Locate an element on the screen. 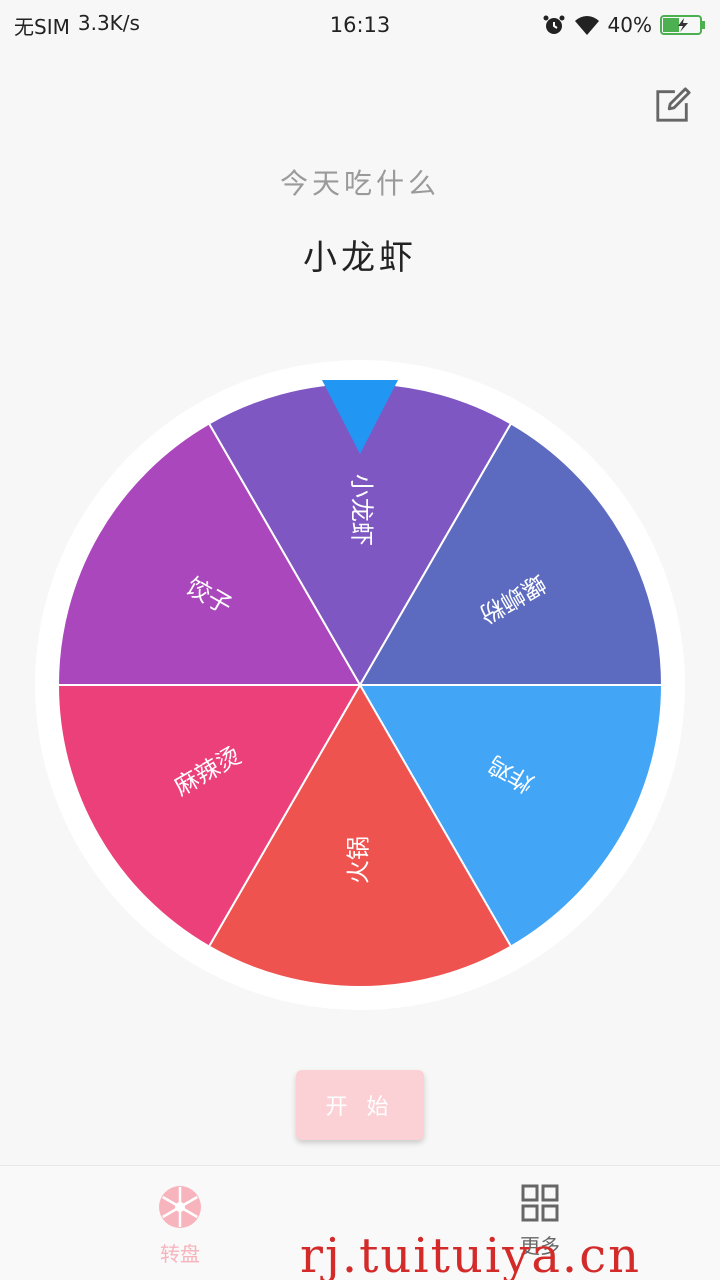  status-left: 无SIM 3.3K/s is located at coordinates (77, 25).